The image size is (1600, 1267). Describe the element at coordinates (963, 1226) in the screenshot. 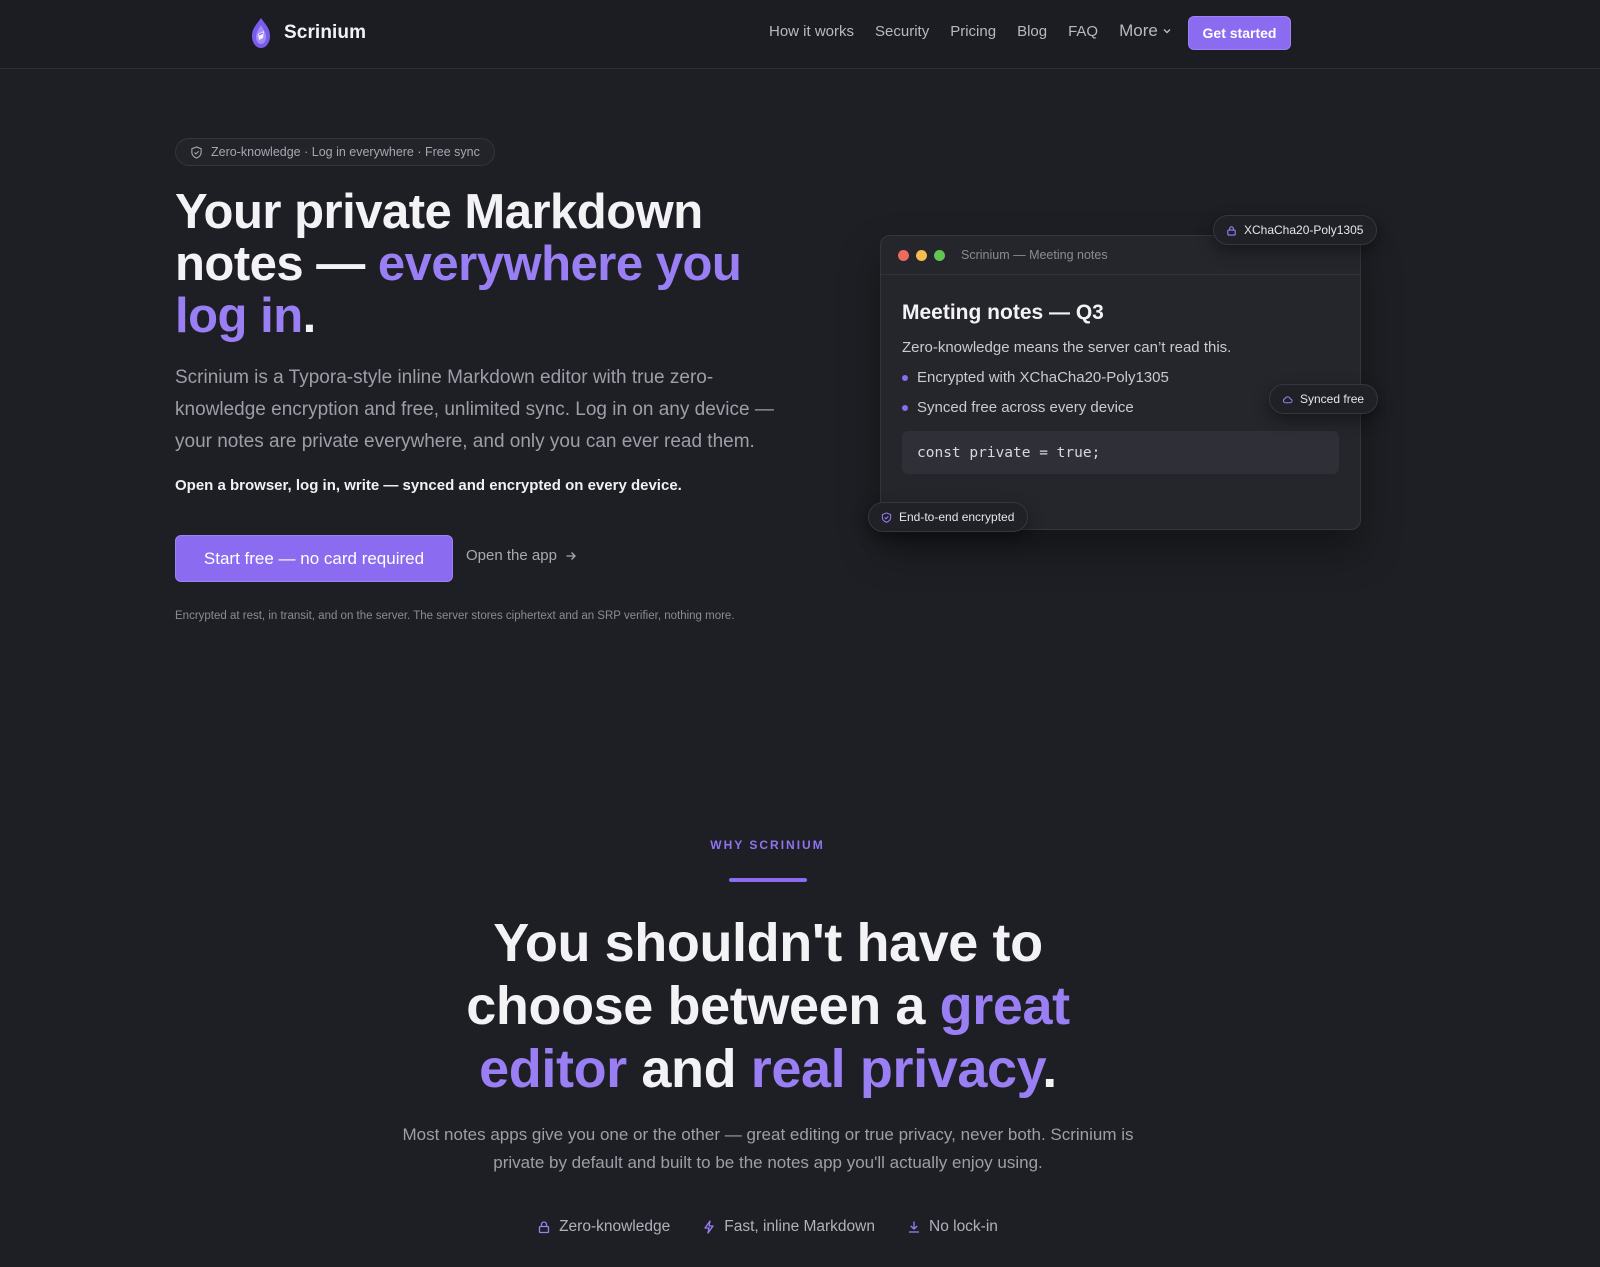

I see `feature-label: No lock-in` at that location.